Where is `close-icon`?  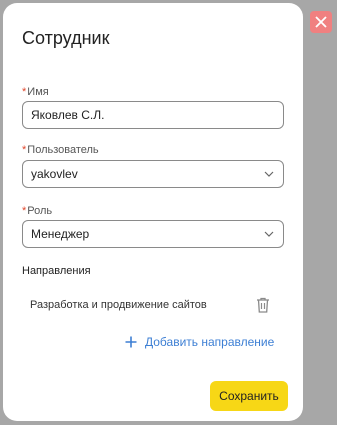 close-icon is located at coordinates (321, 22).